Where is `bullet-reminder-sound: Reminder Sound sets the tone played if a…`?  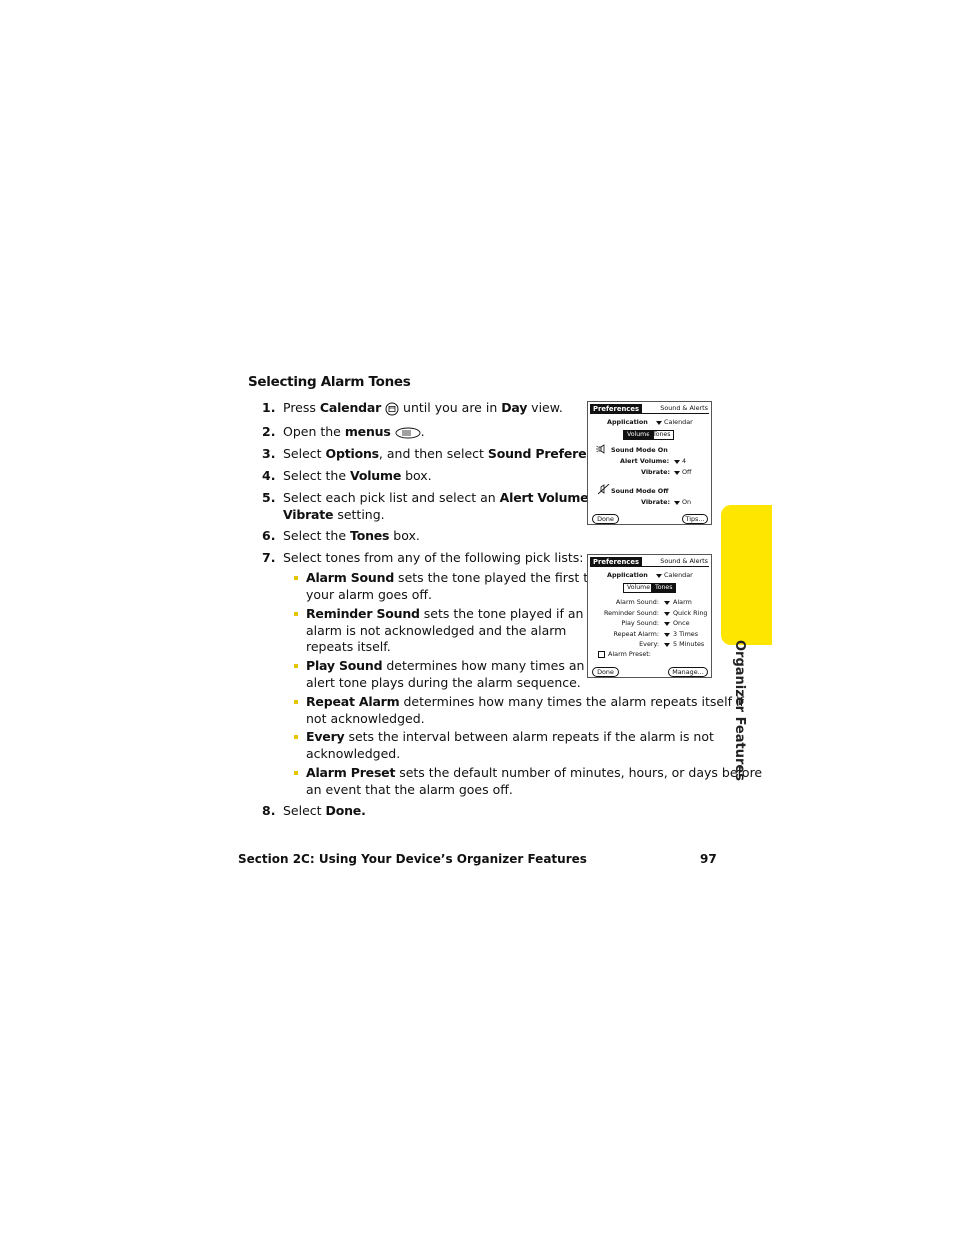
bullet-reminder-sound: Reminder Sound sets the tone played if a… is located at coordinates (439, 631).